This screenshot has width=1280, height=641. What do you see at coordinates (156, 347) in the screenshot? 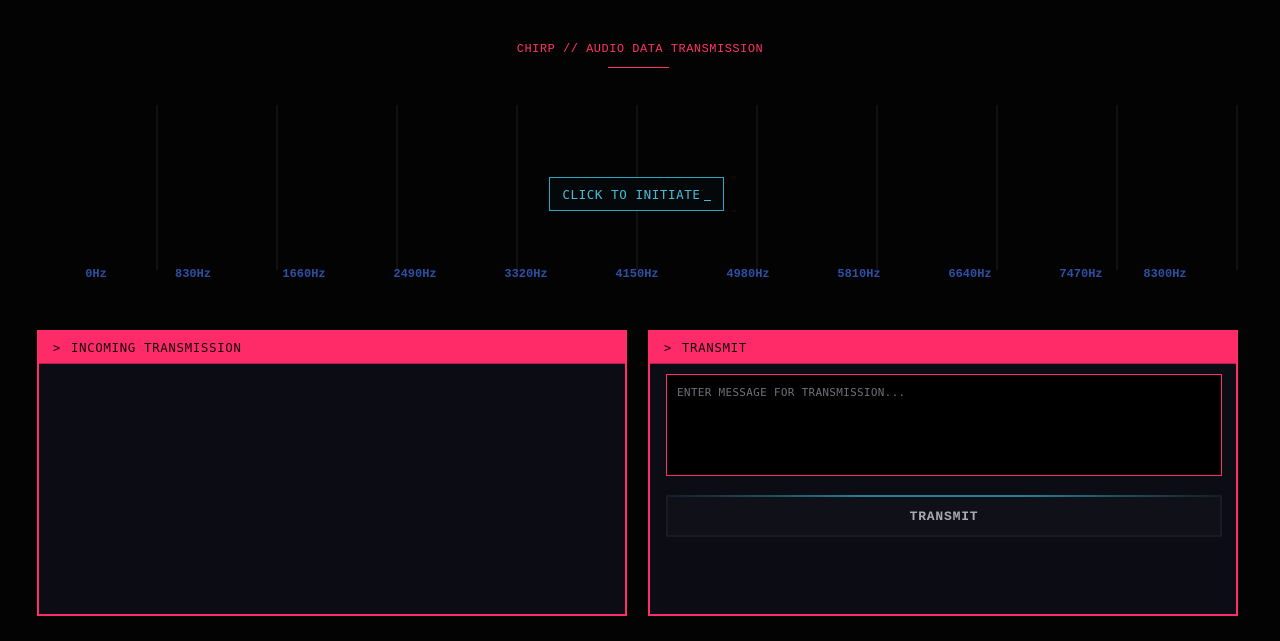
I see `incoming-panel-title: INCOMING TRANSMISSION` at bounding box center [156, 347].